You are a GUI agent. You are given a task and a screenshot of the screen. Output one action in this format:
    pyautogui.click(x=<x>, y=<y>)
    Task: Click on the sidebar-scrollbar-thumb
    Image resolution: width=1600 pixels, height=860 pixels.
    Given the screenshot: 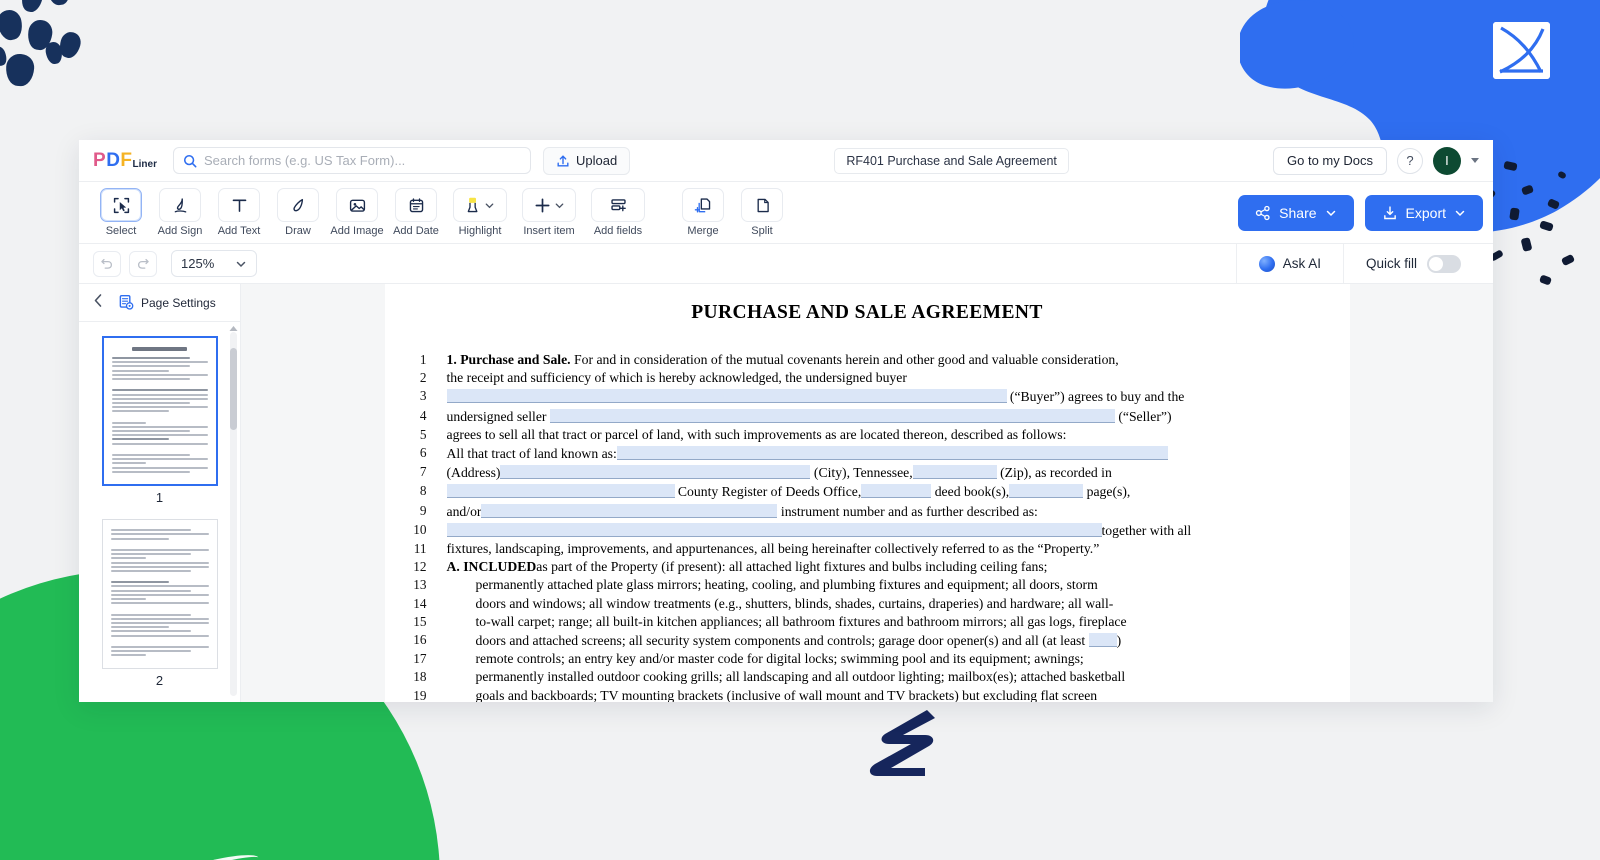 What is the action you would take?
    pyautogui.click(x=233, y=389)
    